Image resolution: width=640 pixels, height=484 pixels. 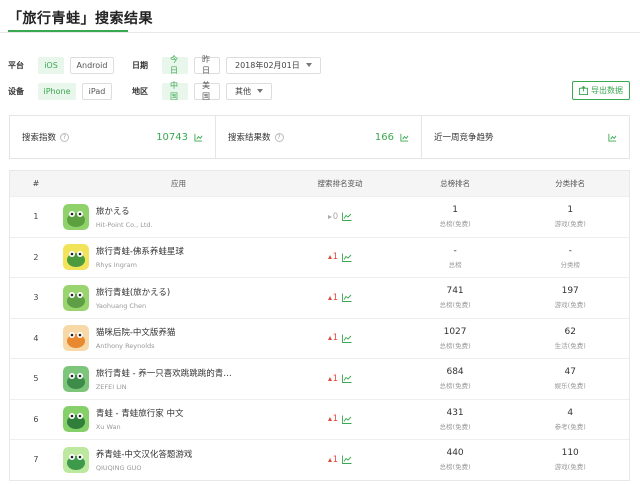 What do you see at coordinates (133, 292) in the screenshot?
I see `app-name-link: 旅行青蛙(旅かえる)` at bounding box center [133, 292].